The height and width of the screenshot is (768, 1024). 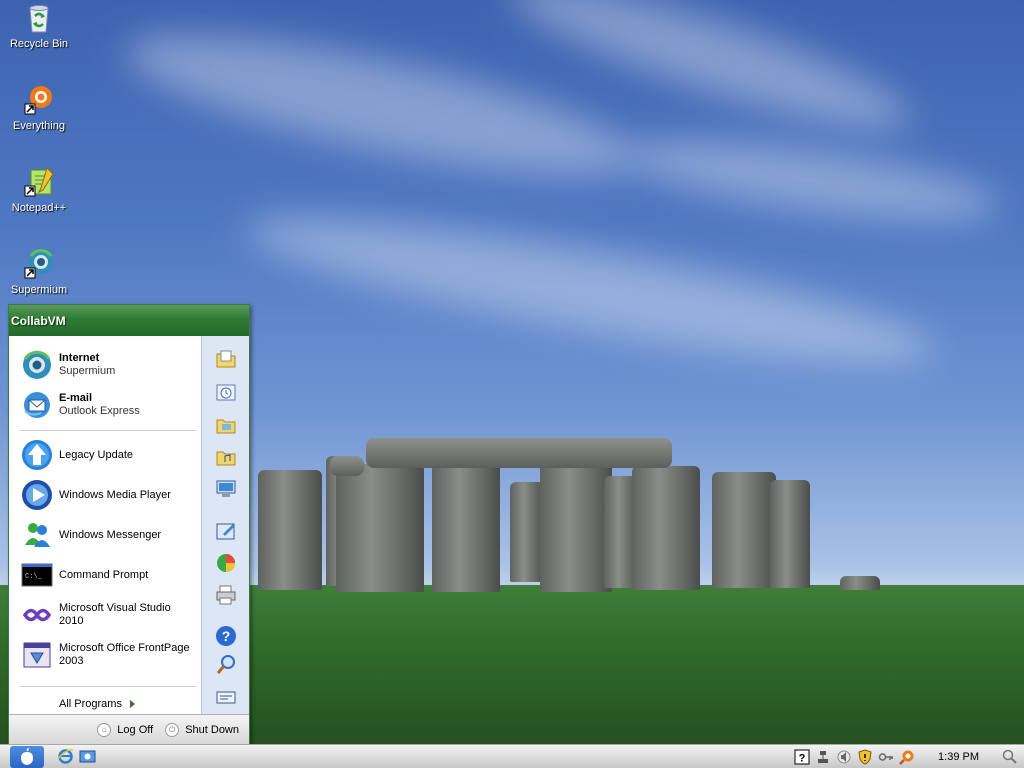 I want to click on search-icon, so click(x=226, y=665).